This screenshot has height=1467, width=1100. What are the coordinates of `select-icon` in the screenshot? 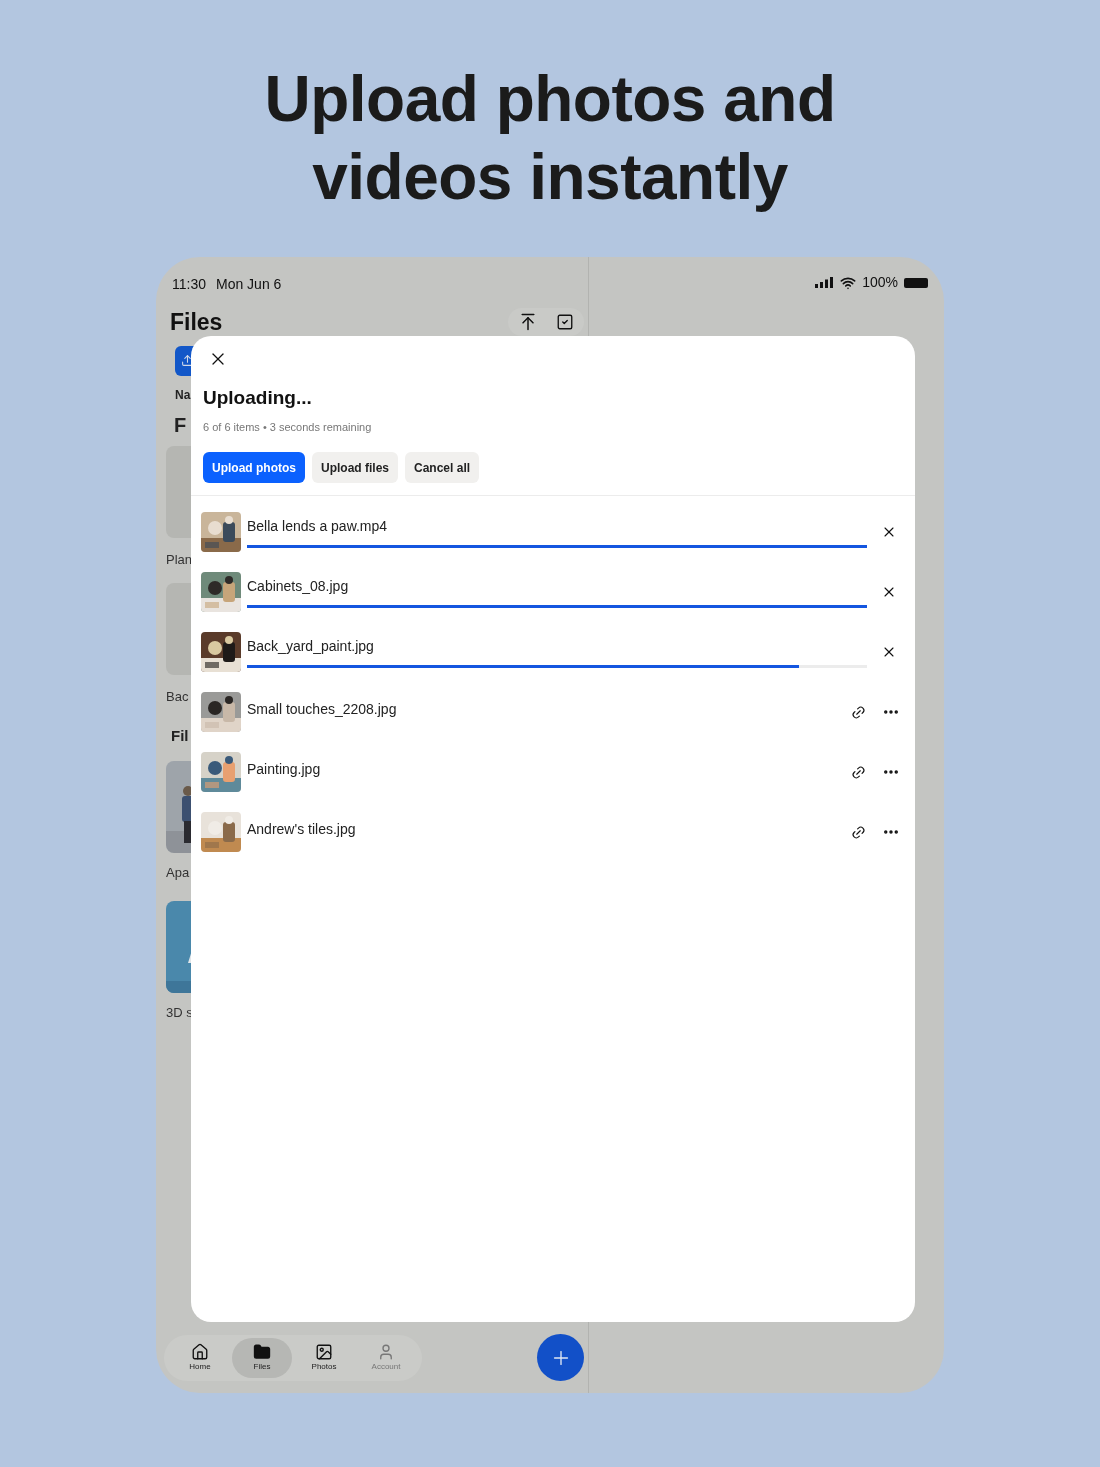 It's located at (565, 322).